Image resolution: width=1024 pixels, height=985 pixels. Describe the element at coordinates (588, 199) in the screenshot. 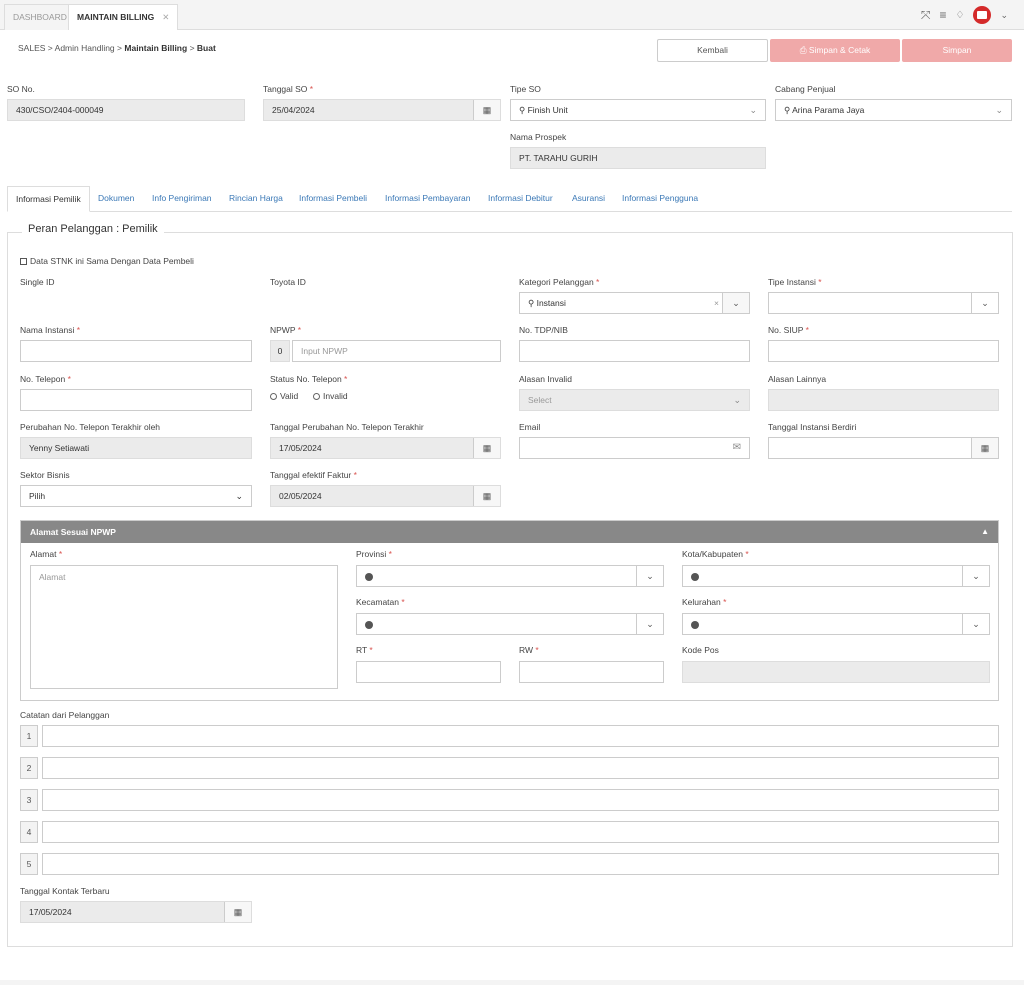

I see `tab-asuransi: Asuransi` at that location.